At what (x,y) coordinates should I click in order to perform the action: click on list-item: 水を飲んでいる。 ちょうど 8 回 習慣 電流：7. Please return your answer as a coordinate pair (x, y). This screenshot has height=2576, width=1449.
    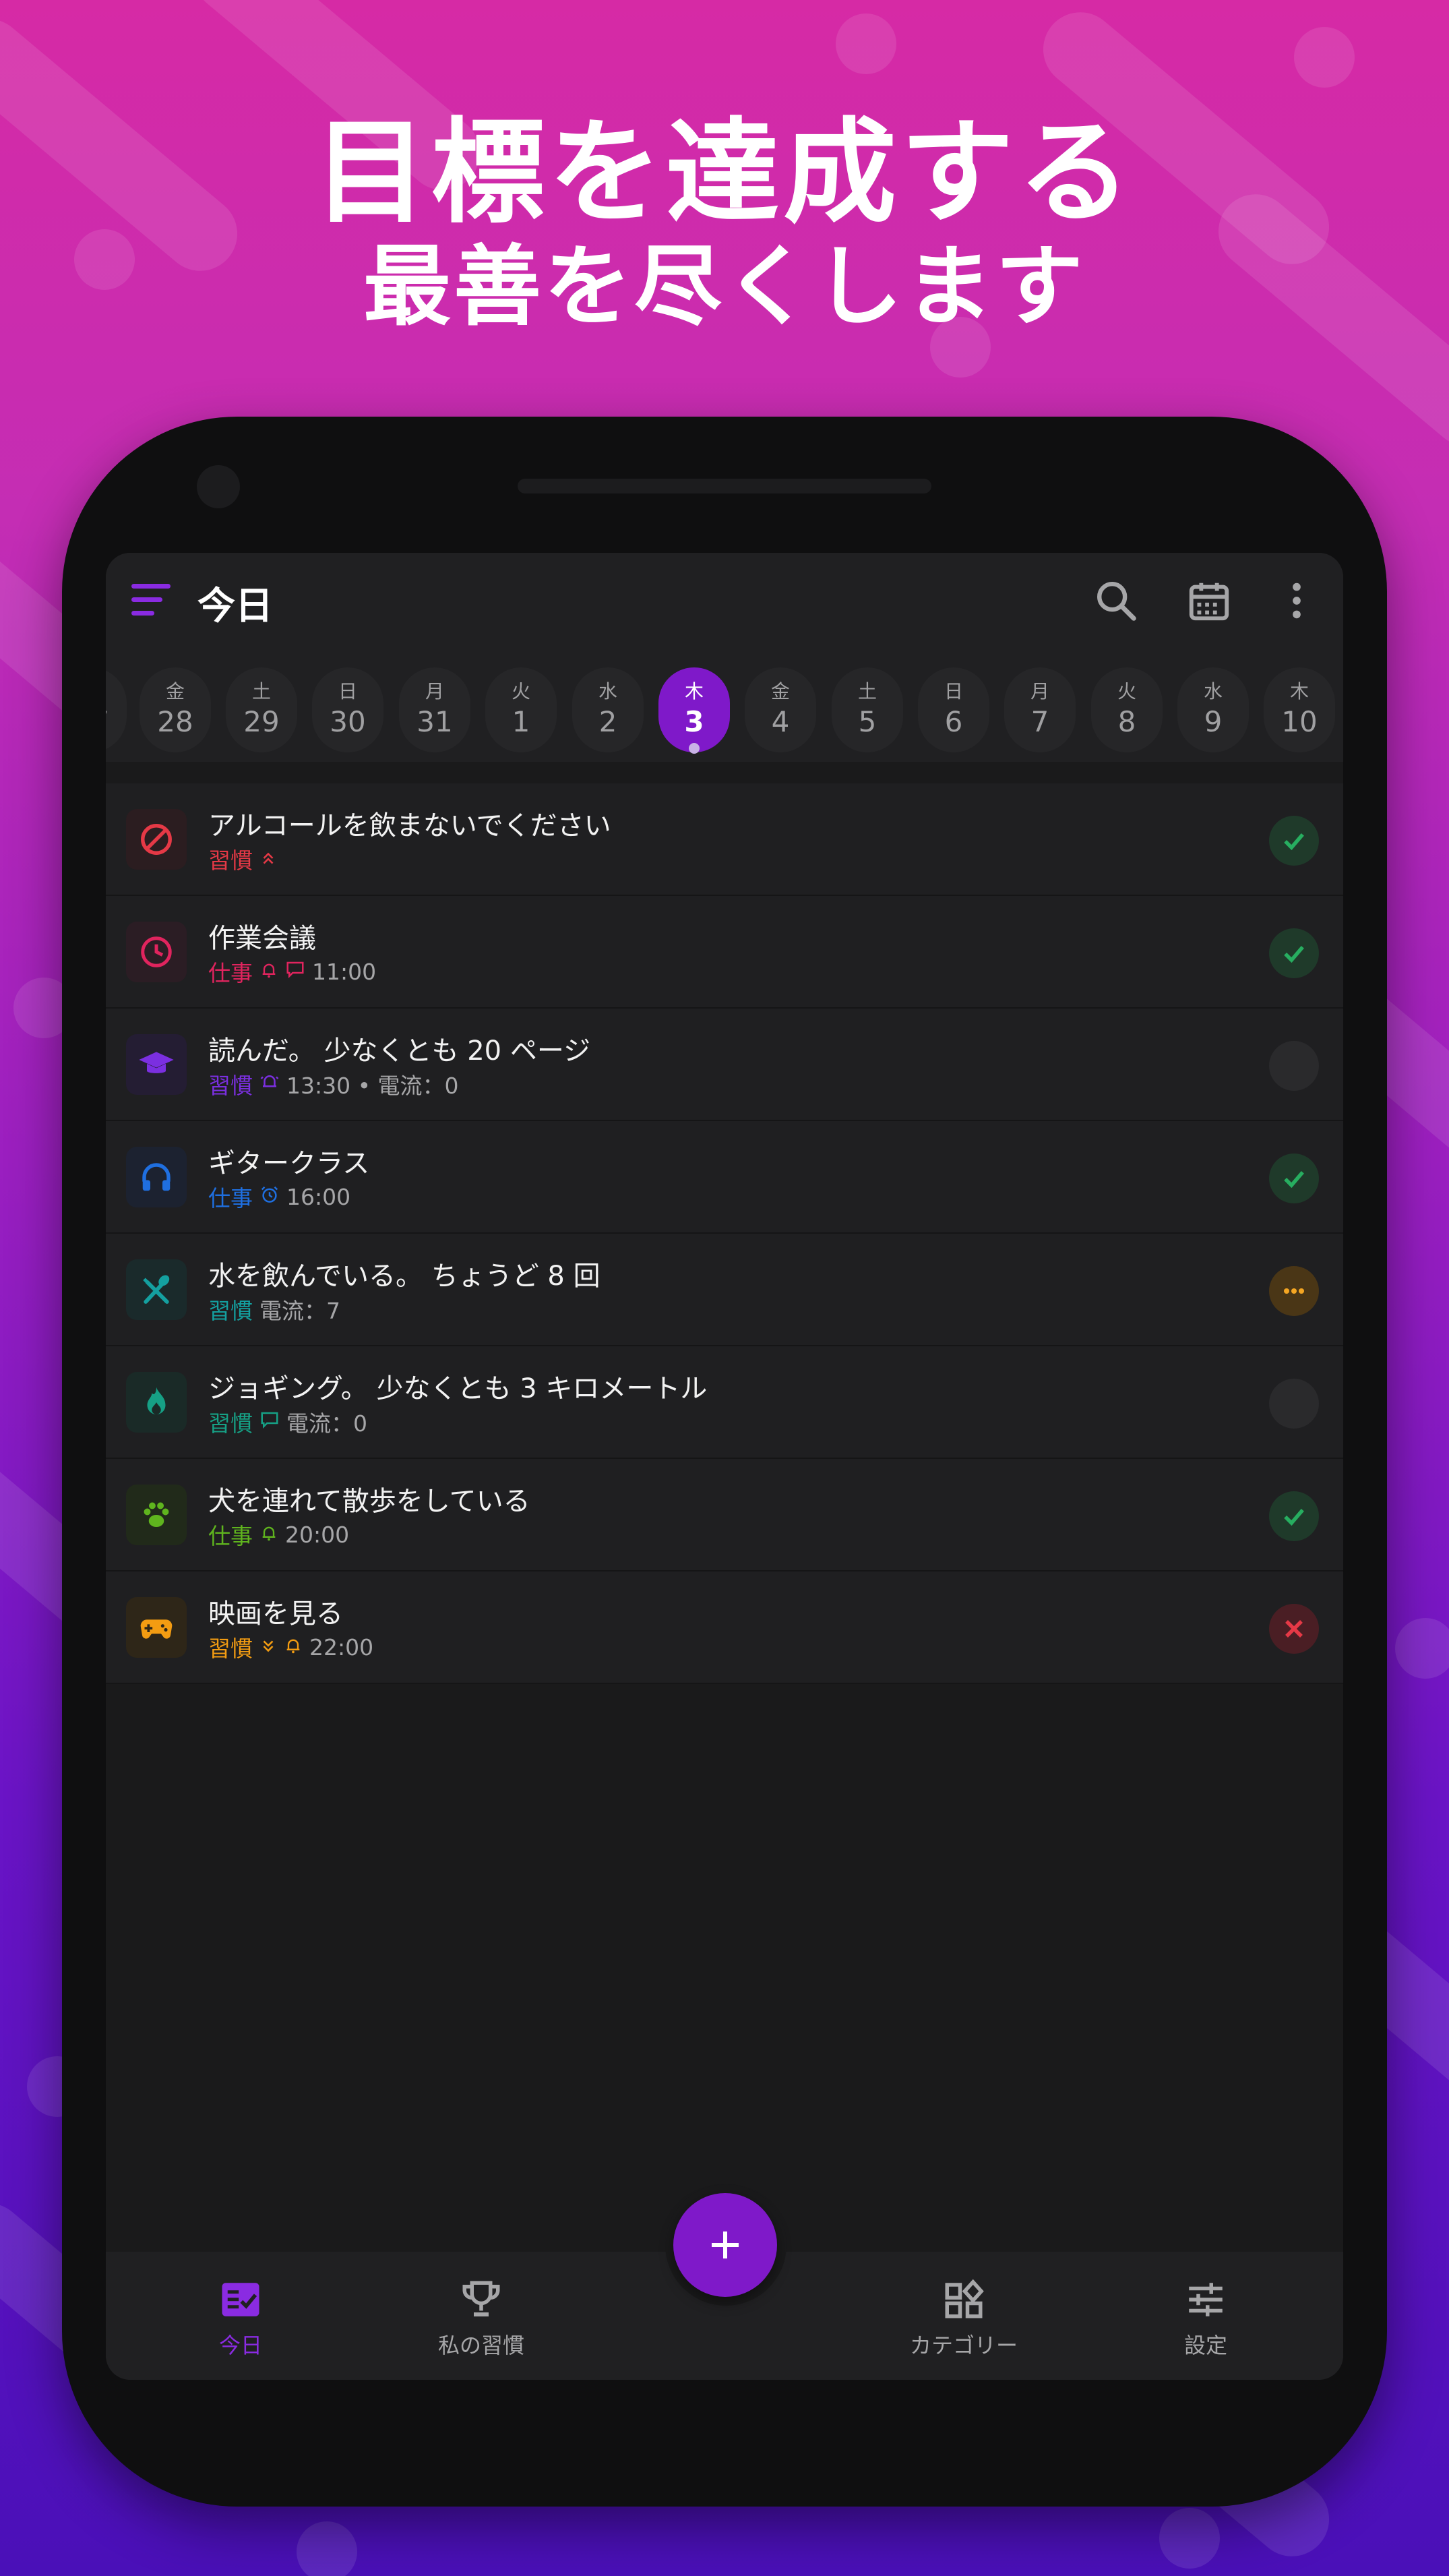
    Looking at the image, I should click on (724, 1290).